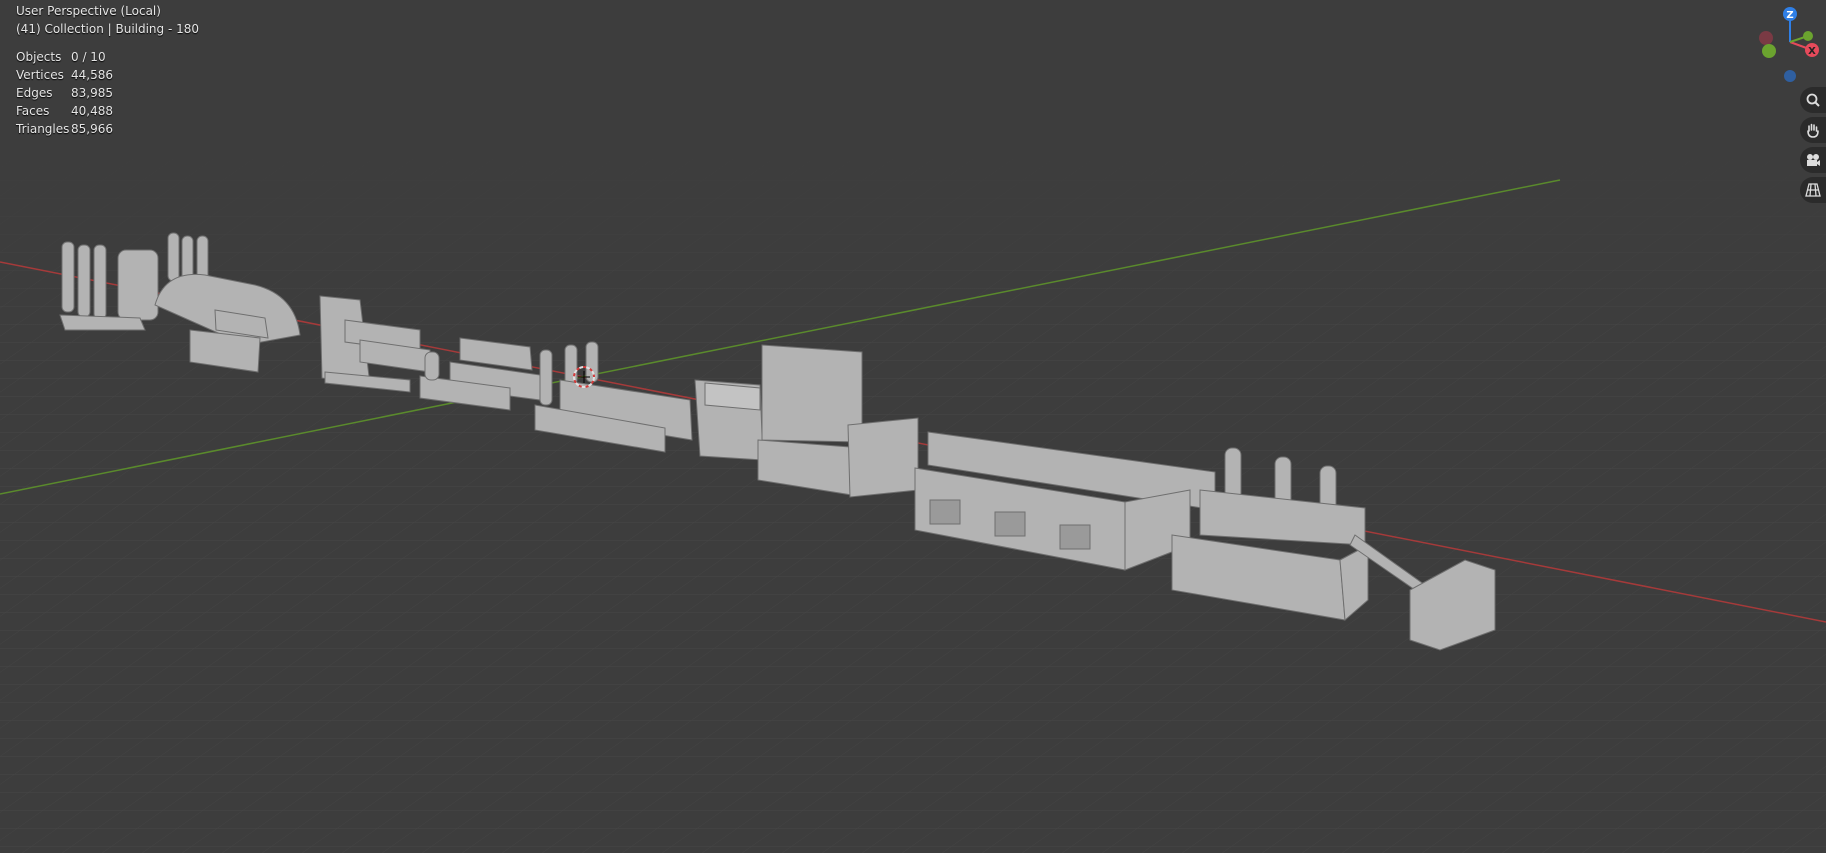 The height and width of the screenshot is (853, 1826). What do you see at coordinates (729, 420) in the screenshot?
I see `building-shop` at bounding box center [729, 420].